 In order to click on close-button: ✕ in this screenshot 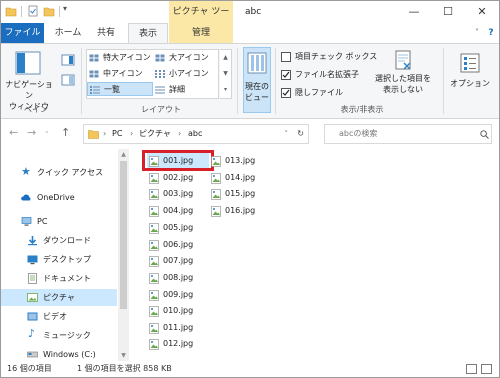, I will do `click(482, 12)`.